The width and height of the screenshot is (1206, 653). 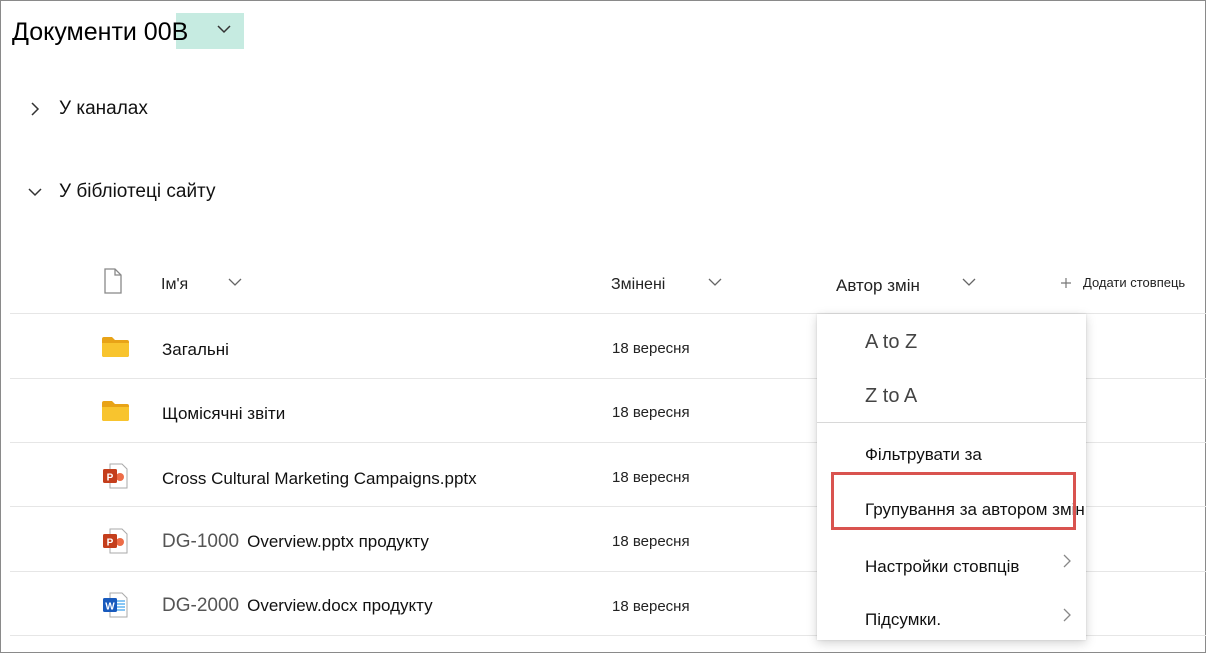 I want to click on column-header-modified: Змінені, so click(x=638, y=285).